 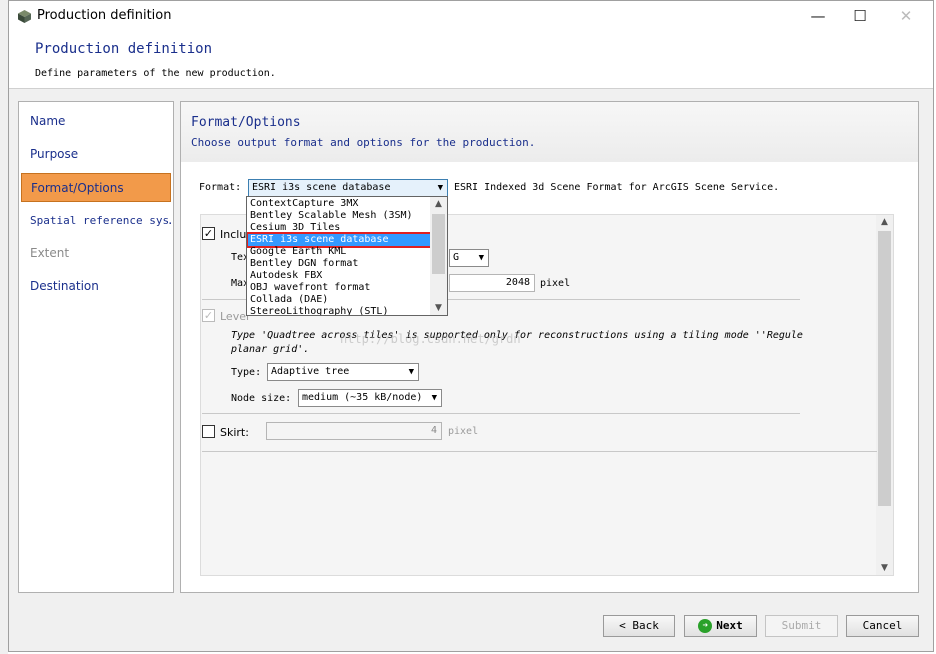 I want to click on title-bar: Production definition — ☐ ✕, so click(x=471, y=16).